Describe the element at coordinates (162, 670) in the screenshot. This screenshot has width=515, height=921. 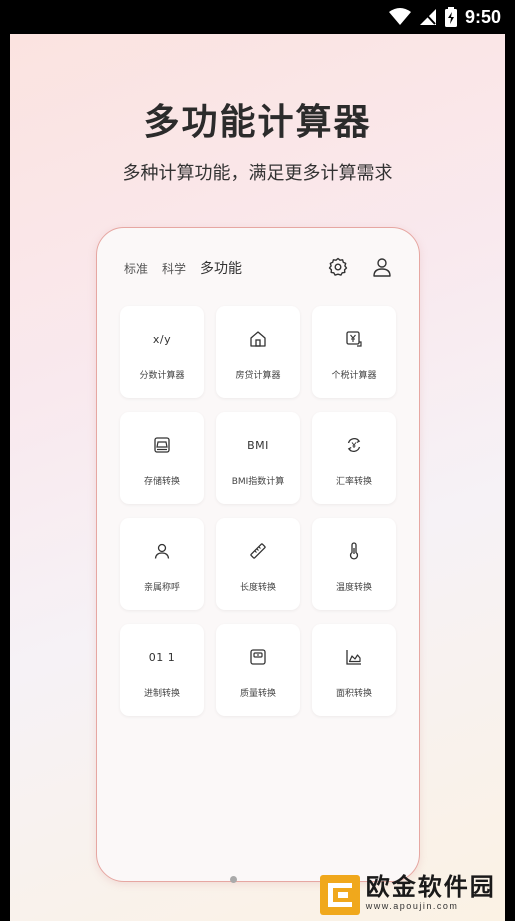
I see `tile-base-conversion: 01 1 进制转换` at that location.